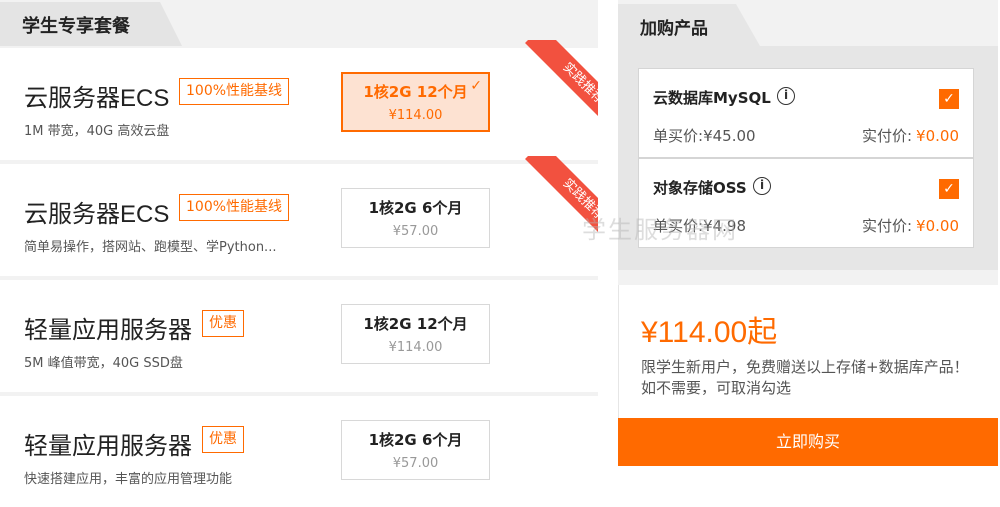 The image size is (1000, 507). Describe the element at coordinates (805, 377) in the screenshot. I see `promo-note: 限学生新用户，免费赠送以上存储+数据库产品！如不需要，可取消勾选` at that location.